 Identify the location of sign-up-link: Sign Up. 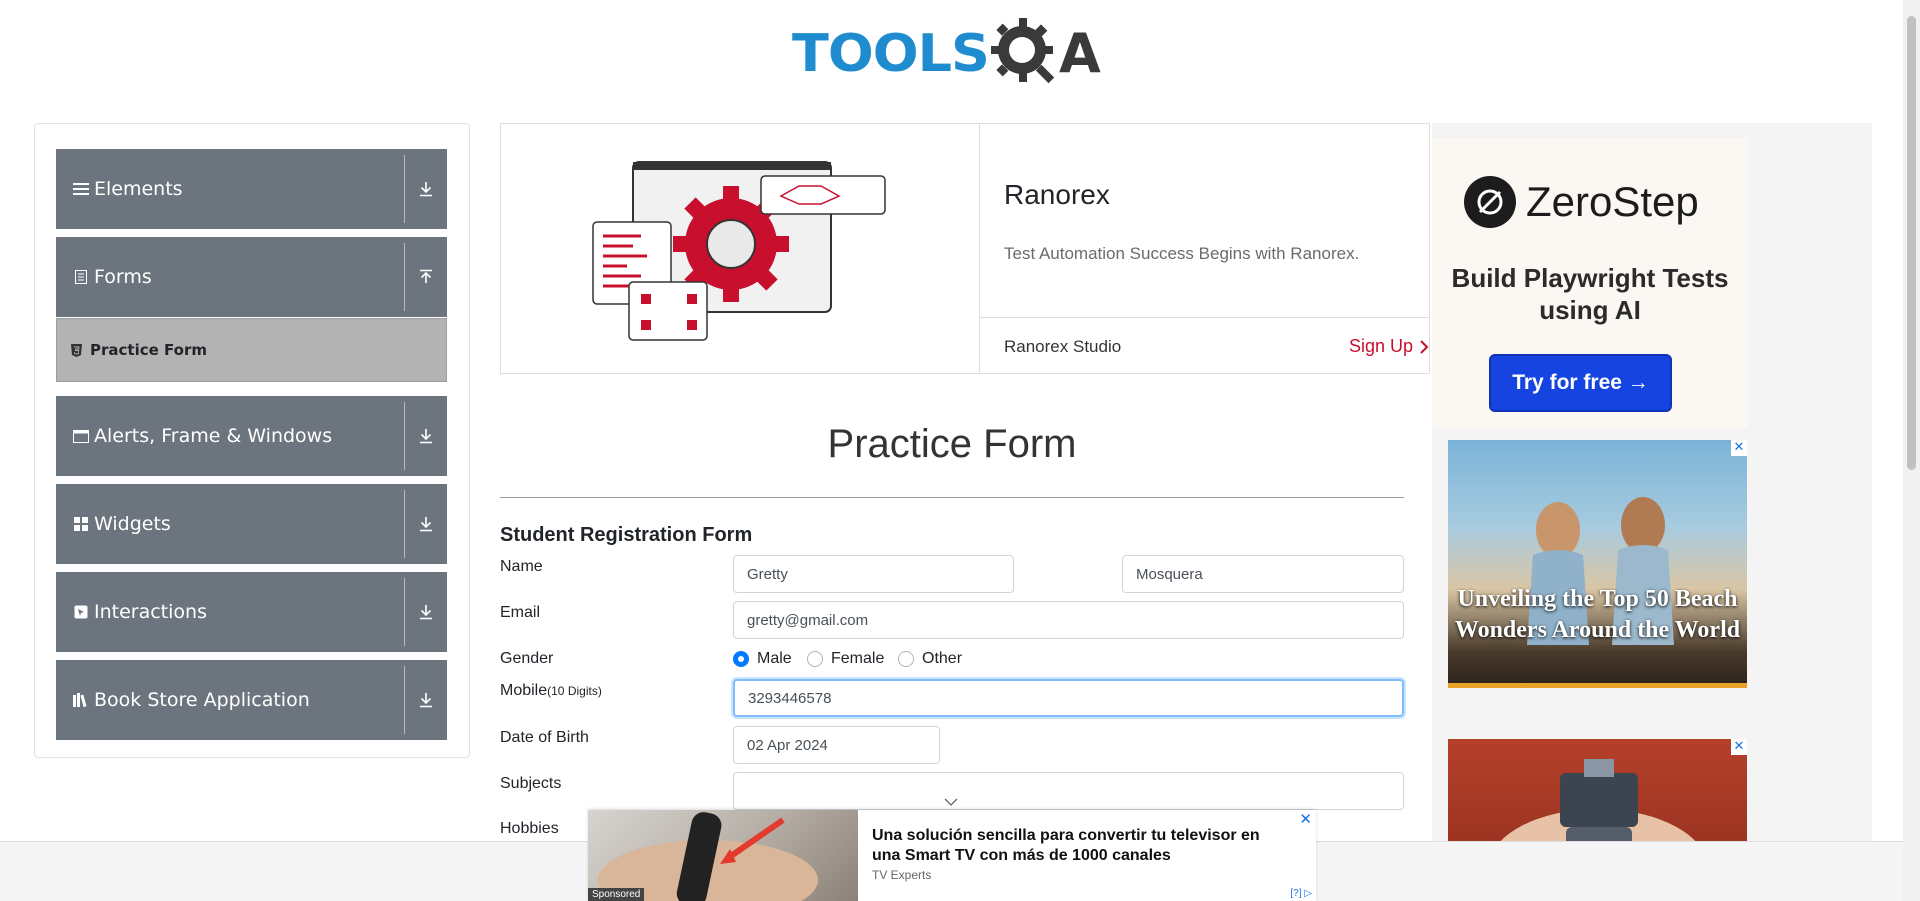
(1389, 346).